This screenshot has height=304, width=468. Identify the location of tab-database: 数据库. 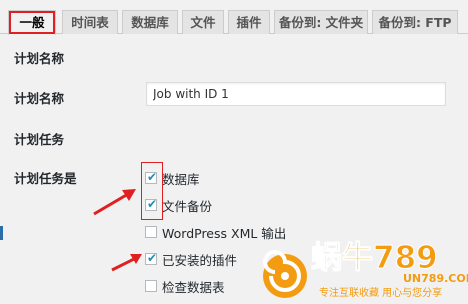
(150, 22).